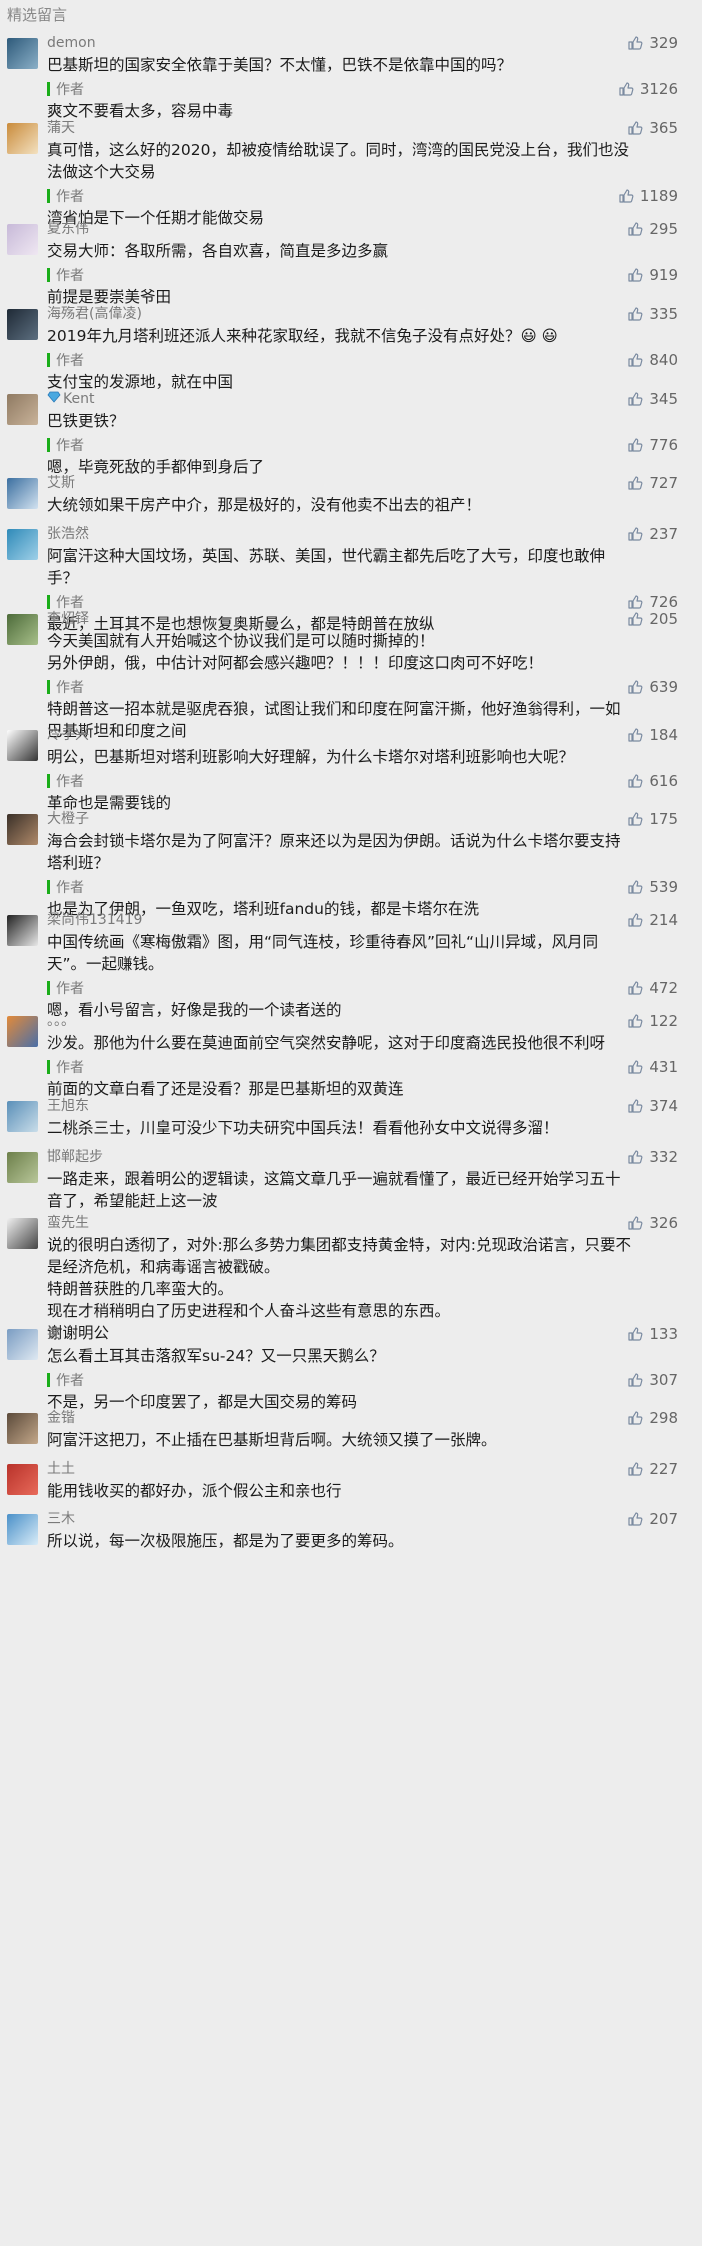 The width and height of the screenshot is (702, 2246). I want to click on like-button: 298, so click(652, 1418).